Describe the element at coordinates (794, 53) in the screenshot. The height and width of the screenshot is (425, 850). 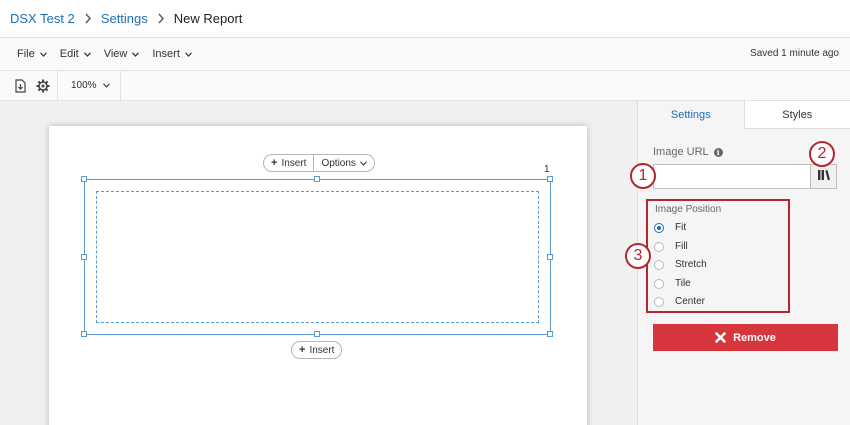
I see `saved-status: Saved 1 minute ago` at that location.